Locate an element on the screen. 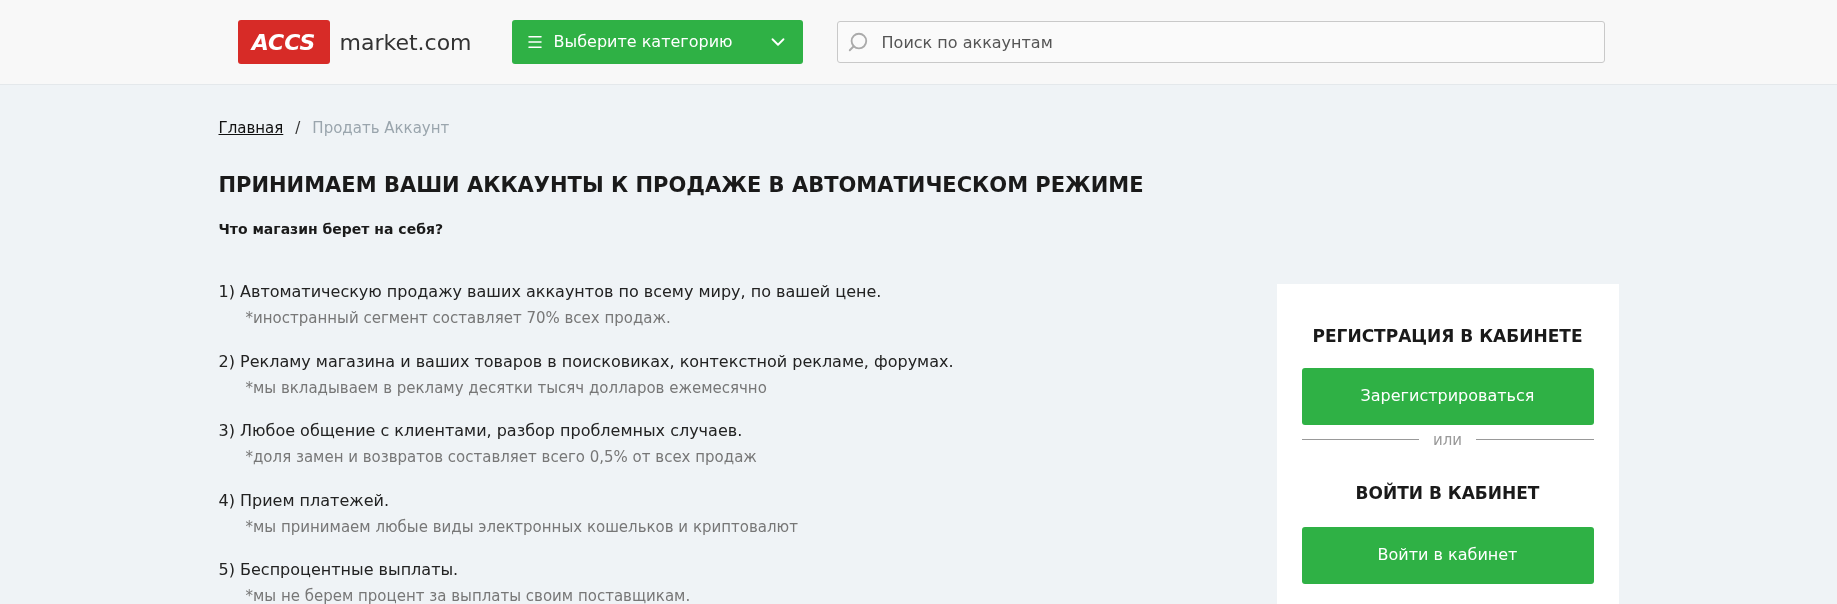  breadcrumb-current: Продать Аккаунт is located at coordinates (381, 128).